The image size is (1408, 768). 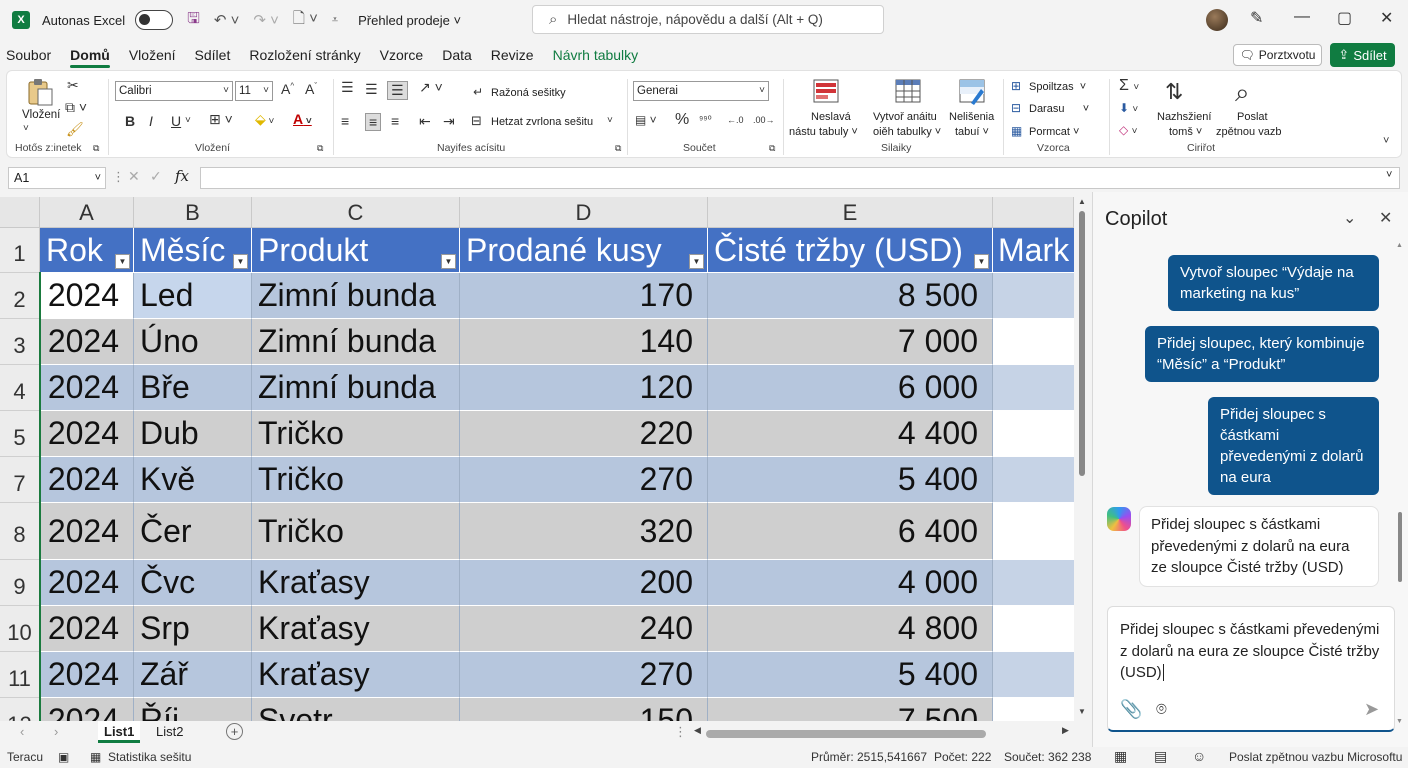 I want to click on find-icon: ⌕, so click(x=1242, y=93).